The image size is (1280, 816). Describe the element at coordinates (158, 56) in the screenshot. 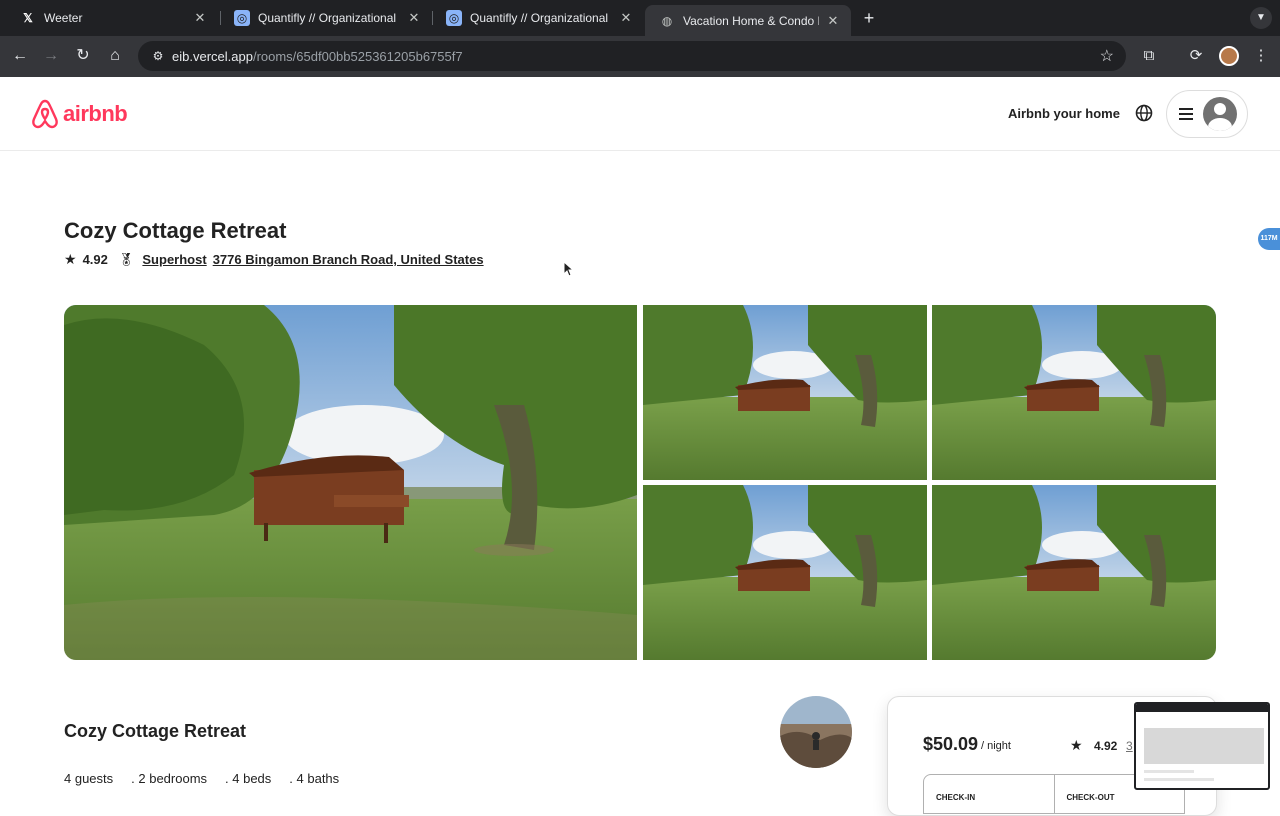

I see `site-info-icon: ⚙` at that location.